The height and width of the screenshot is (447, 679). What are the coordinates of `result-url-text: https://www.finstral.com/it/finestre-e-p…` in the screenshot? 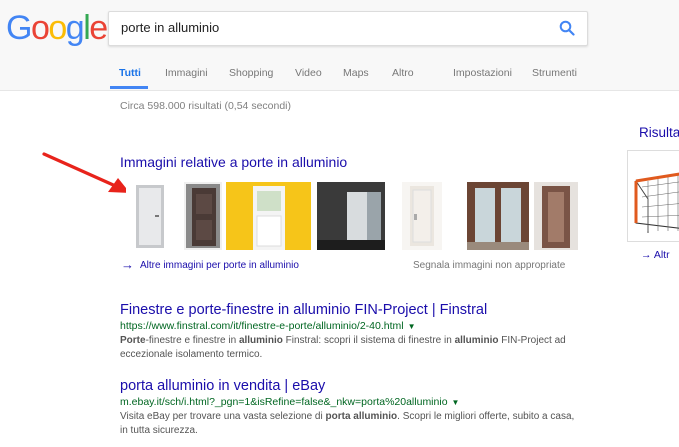 It's located at (262, 326).